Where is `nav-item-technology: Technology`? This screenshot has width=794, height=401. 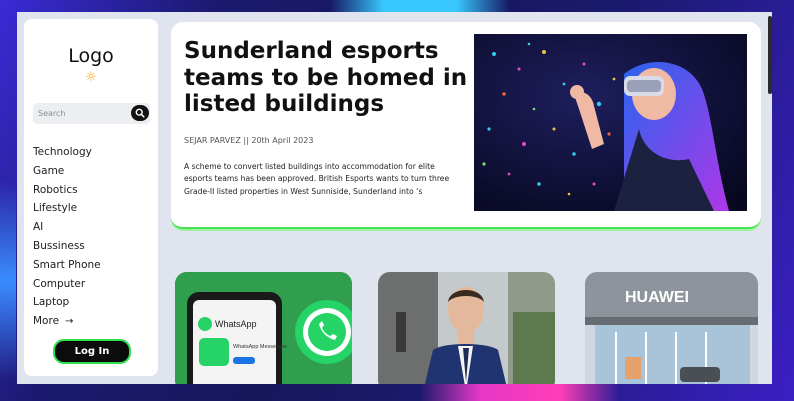 nav-item-technology: Technology is located at coordinates (67, 152).